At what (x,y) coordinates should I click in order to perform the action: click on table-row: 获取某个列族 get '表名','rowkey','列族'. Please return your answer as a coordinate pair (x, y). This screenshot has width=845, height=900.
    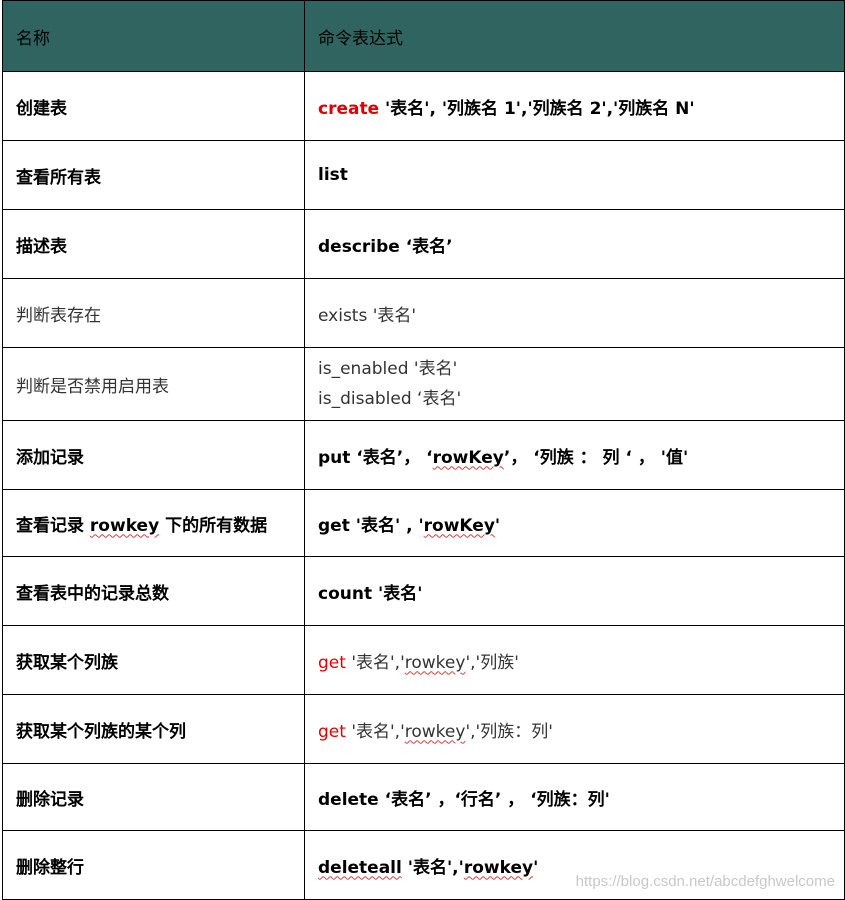
    Looking at the image, I should click on (423, 660).